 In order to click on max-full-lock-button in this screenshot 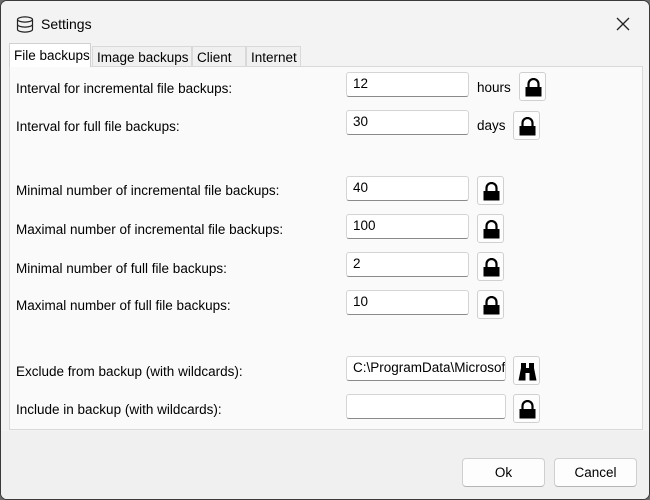, I will do `click(490, 304)`.